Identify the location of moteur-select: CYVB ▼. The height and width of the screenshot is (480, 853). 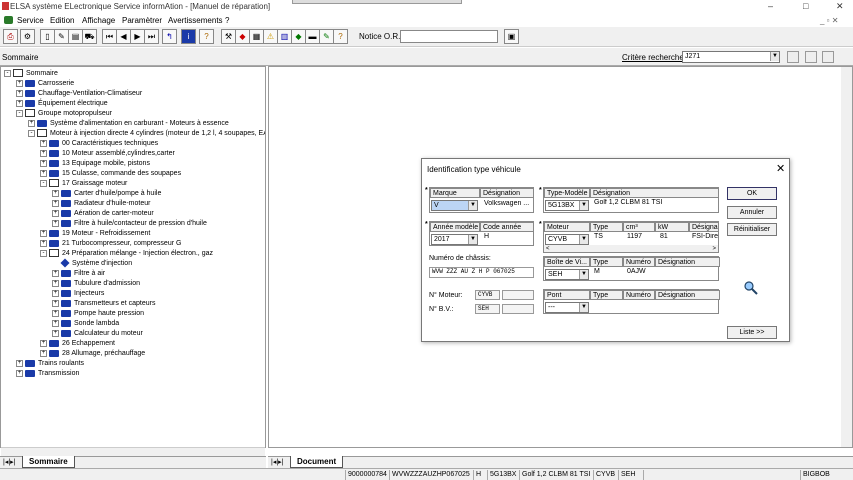
(567, 239).